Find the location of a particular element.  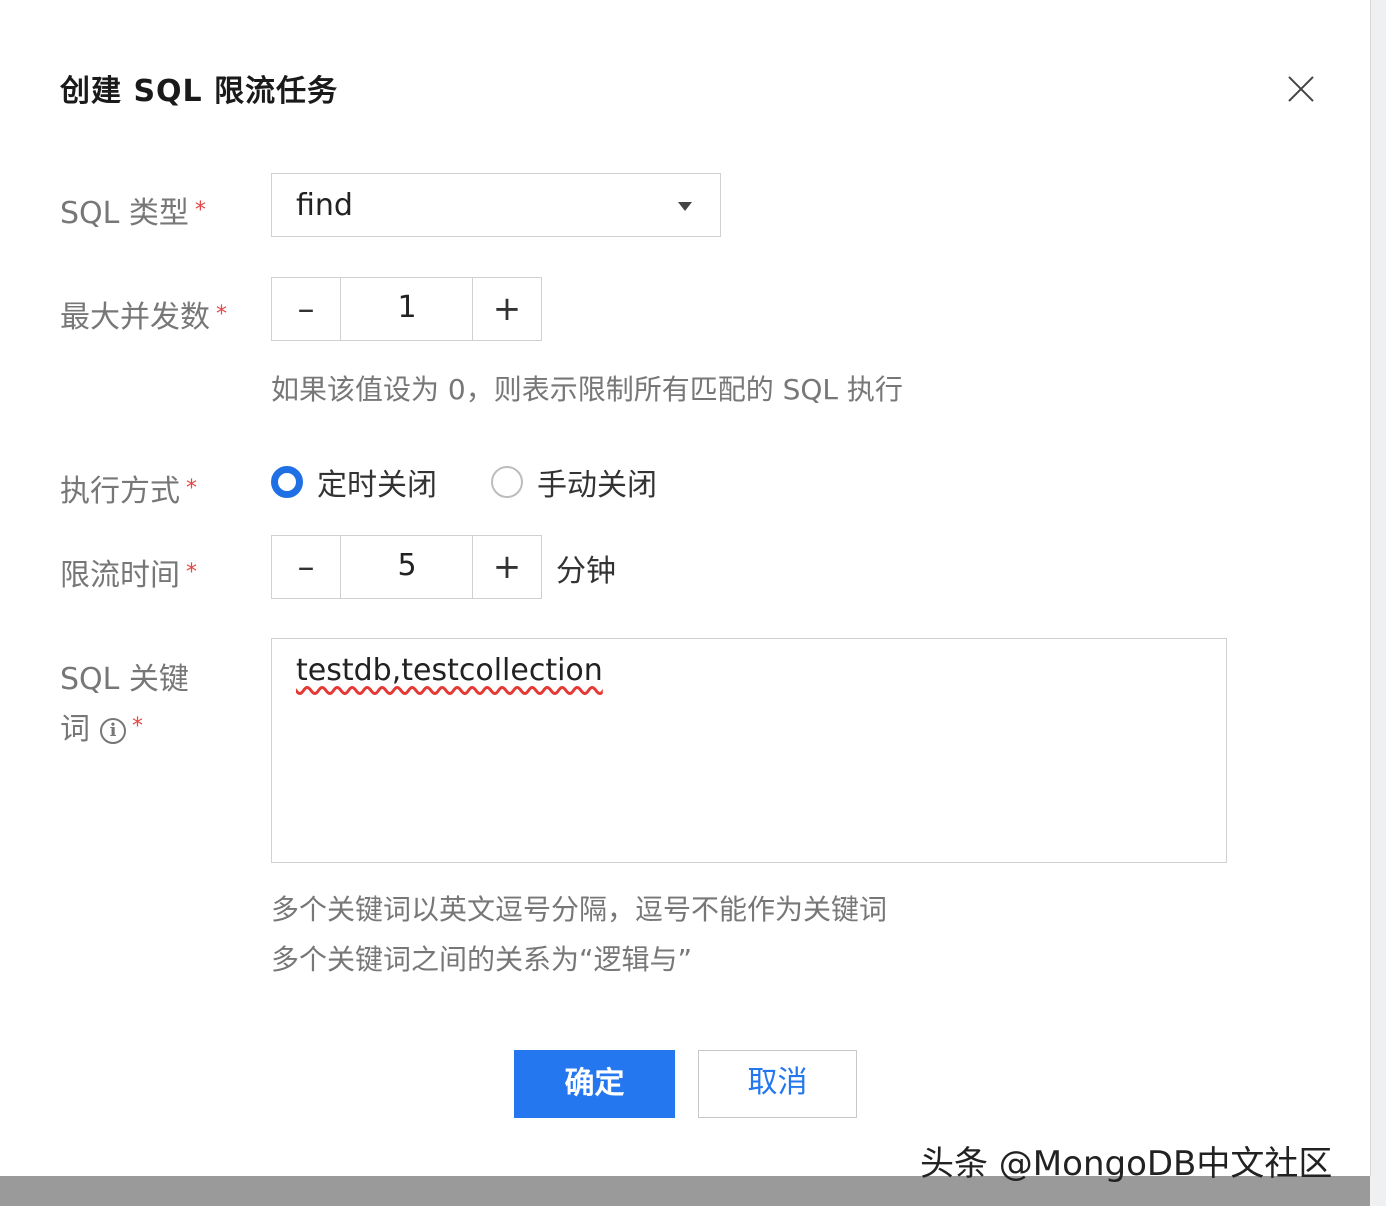

sql-type-label: SQL 类型 * is located at coordinates (133, 213).